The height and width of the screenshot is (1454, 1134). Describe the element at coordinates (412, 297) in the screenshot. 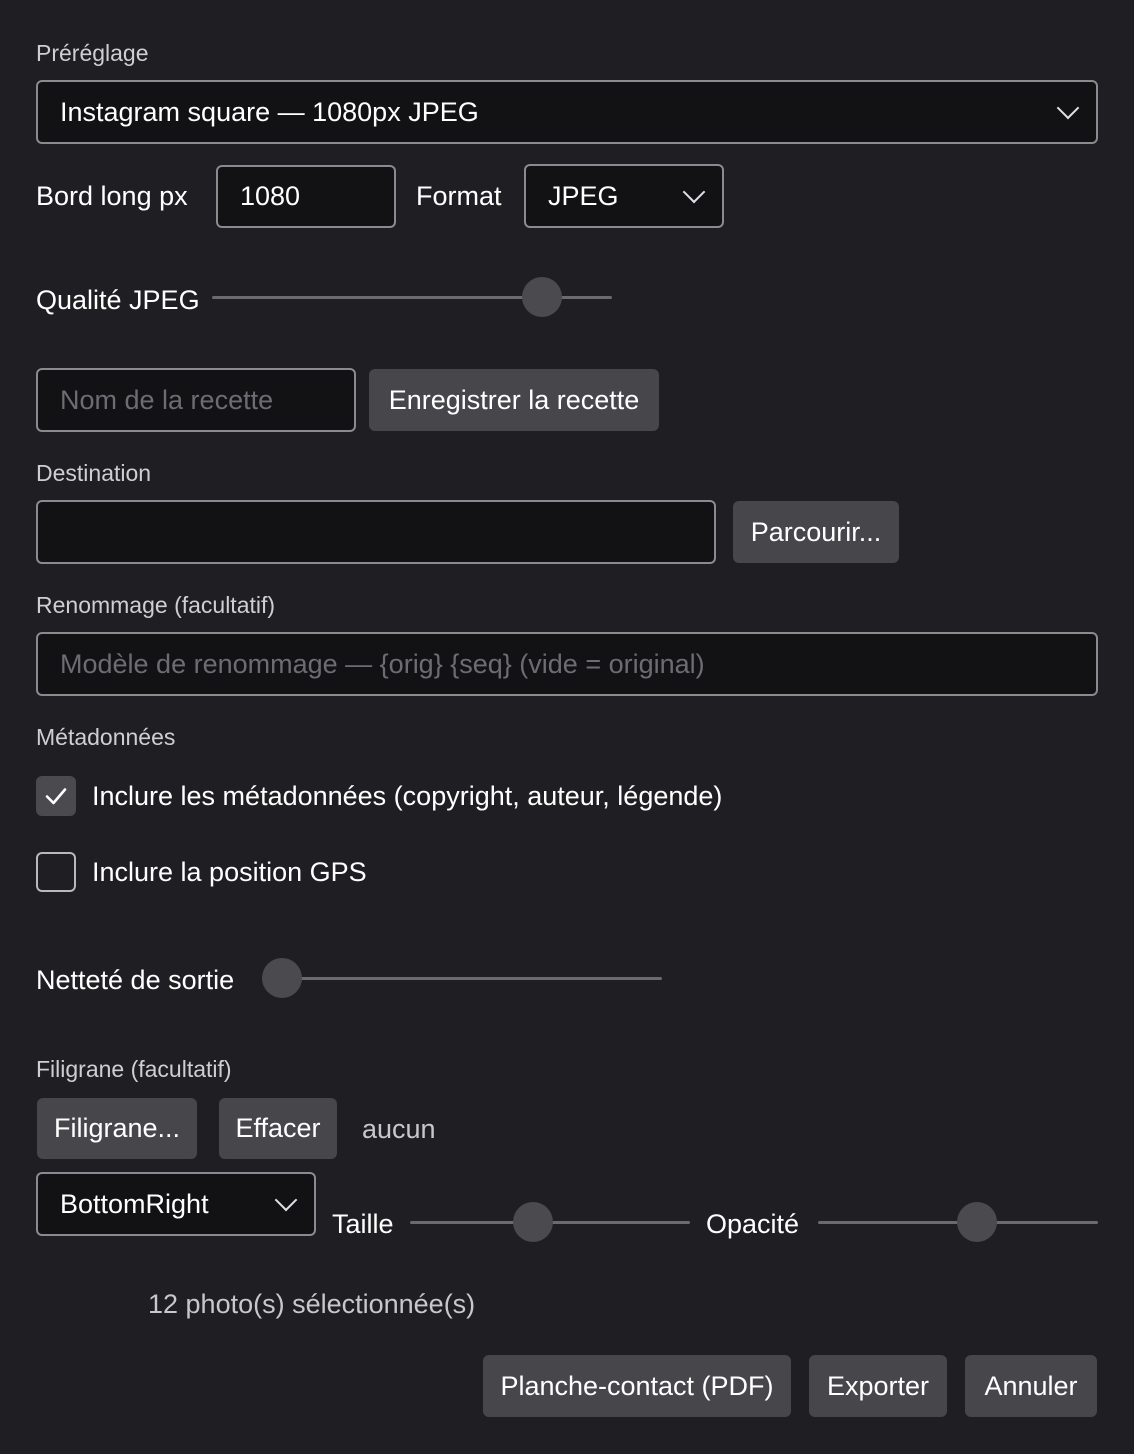

I see `jpeg-quality-slider` at that location.